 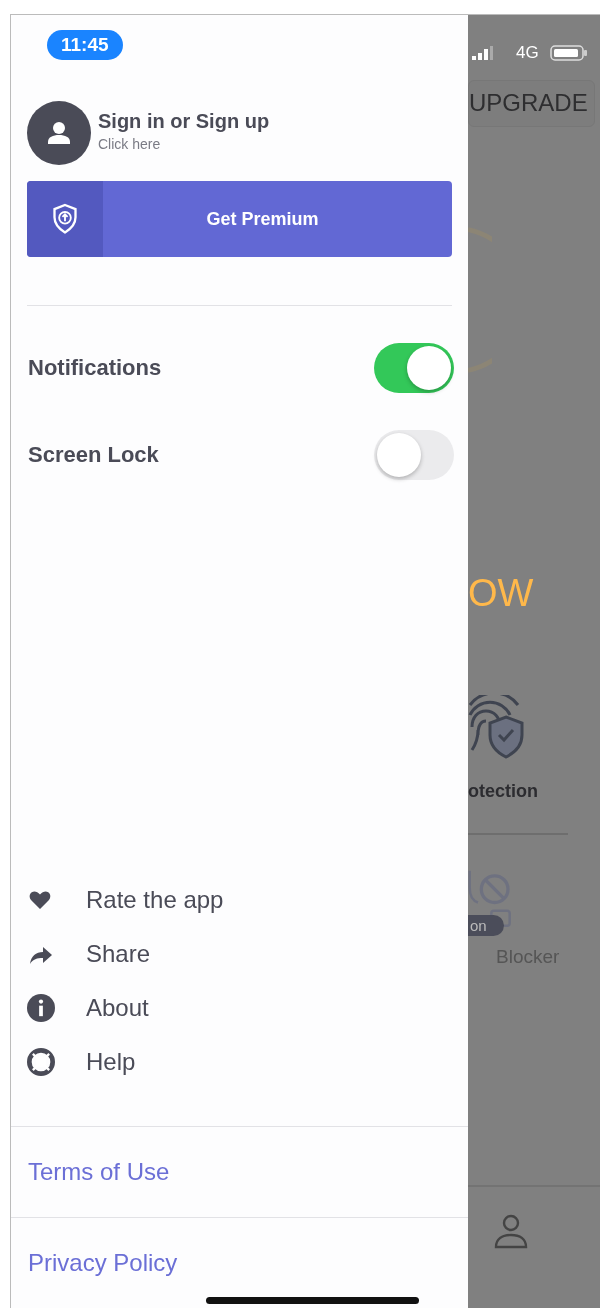 What do you see at coordinates (41, 1062) in the screenshot?
I see `lifebuoy-icon` at bounding box center [41, 1062].